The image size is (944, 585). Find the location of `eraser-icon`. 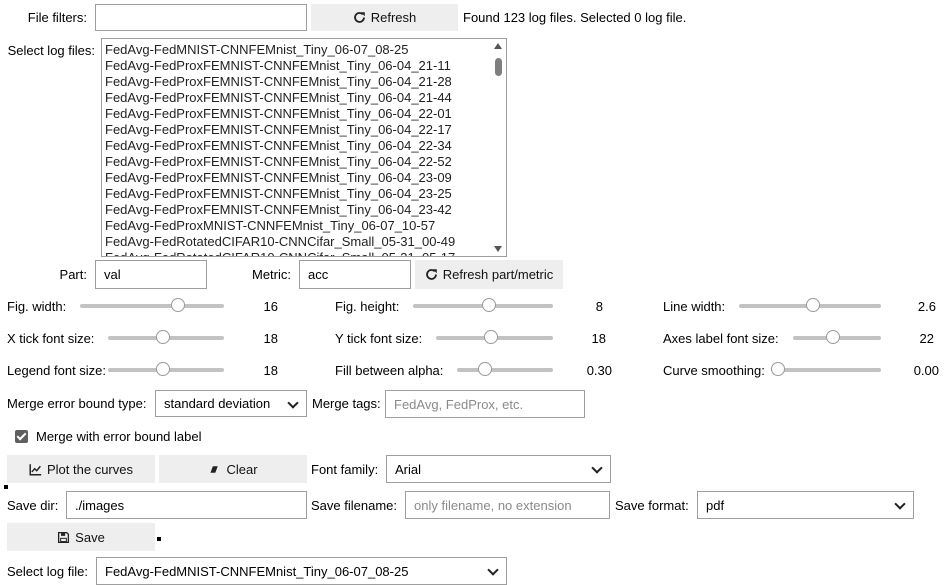

eraser-icon is located at coordinates (214, 469).